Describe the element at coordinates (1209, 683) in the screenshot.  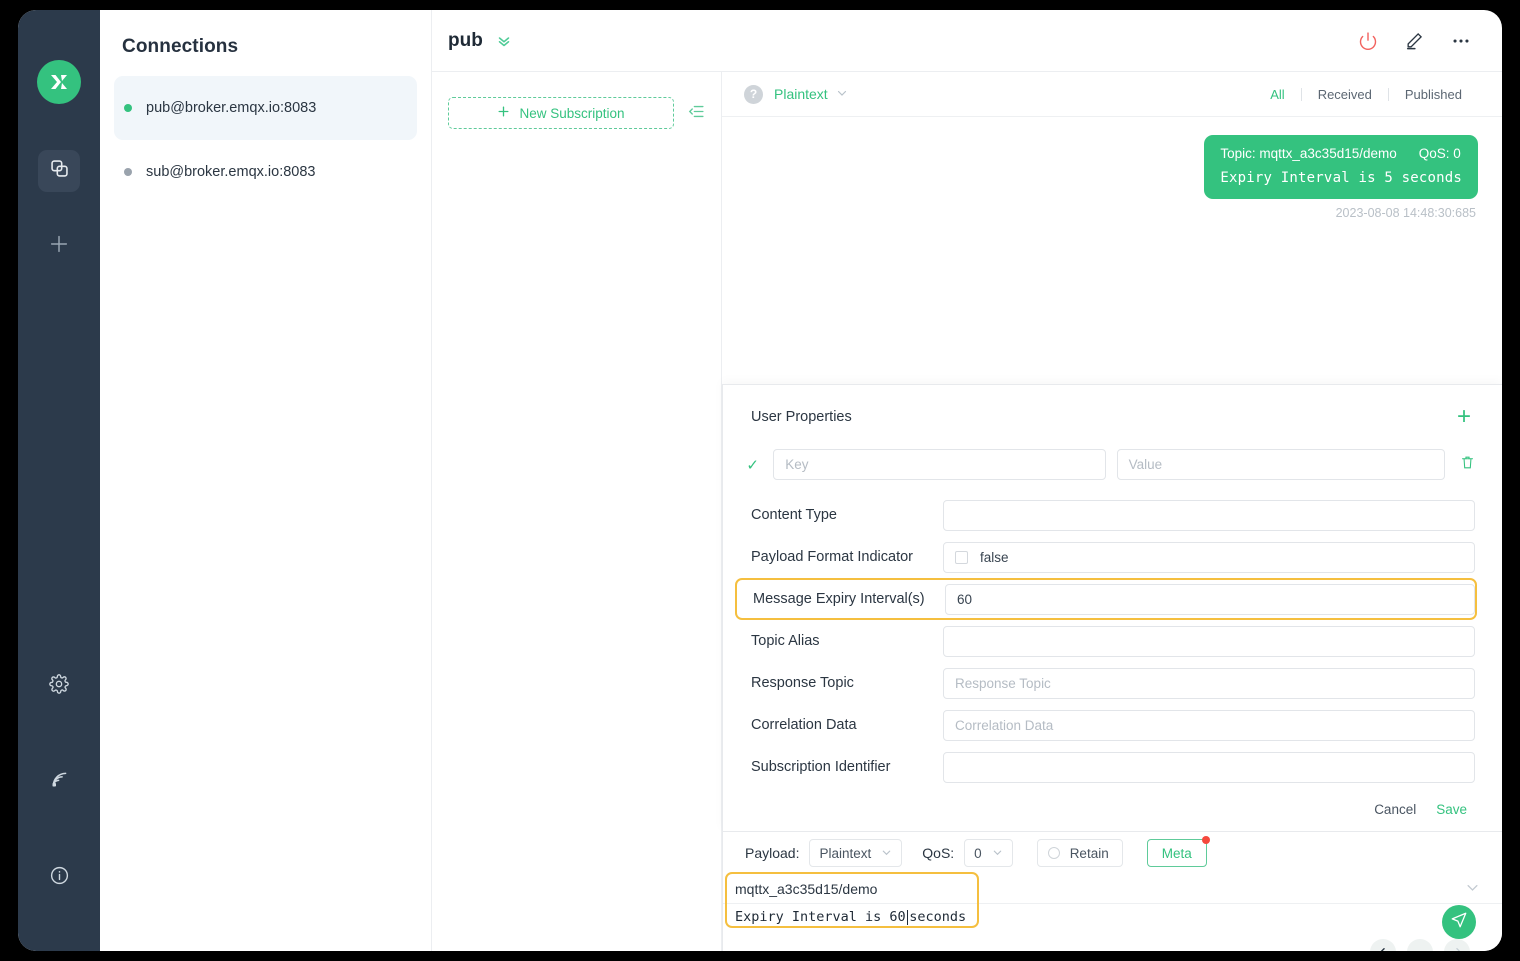
I see `response-topic-input: Response Topic` at that location.